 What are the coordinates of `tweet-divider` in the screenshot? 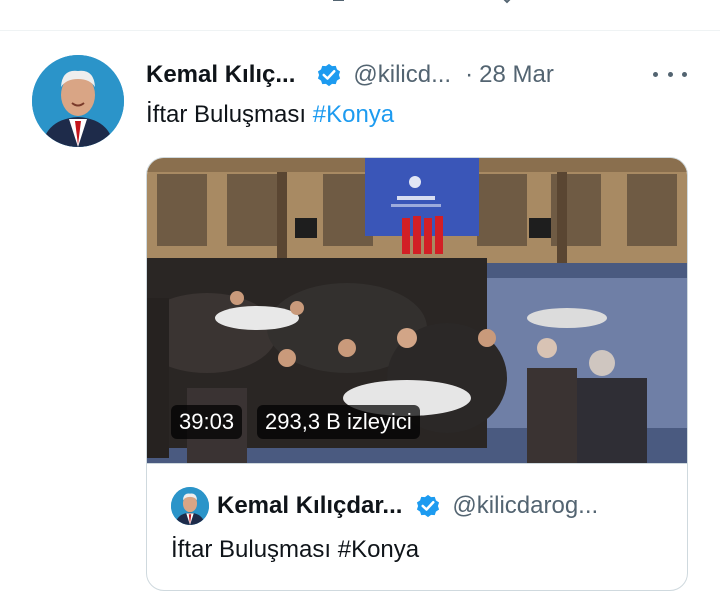 It's located at (360, 30).